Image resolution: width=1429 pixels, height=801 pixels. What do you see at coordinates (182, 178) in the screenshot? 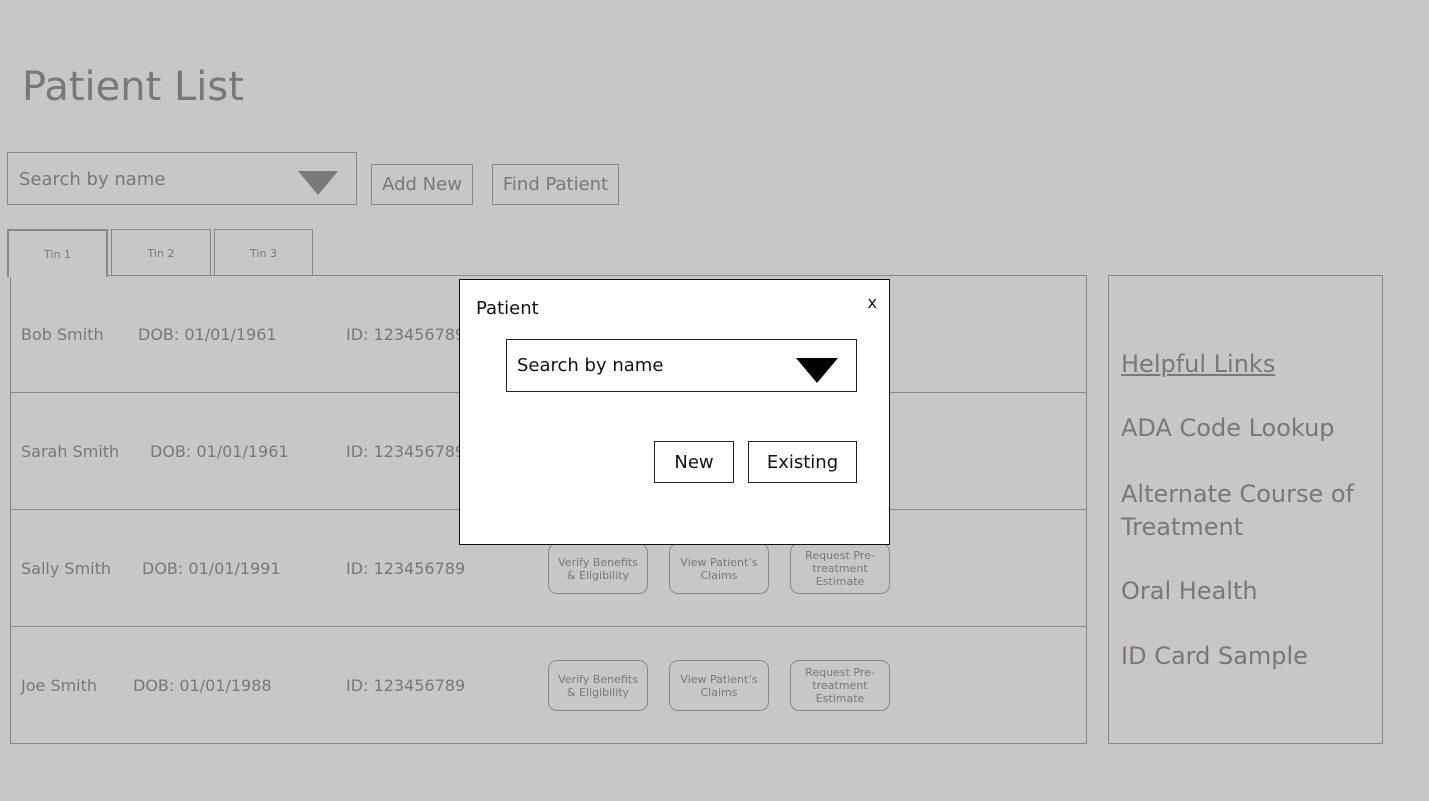
I see `search-dropdown: Search by name` at bounding box center [182, 178].